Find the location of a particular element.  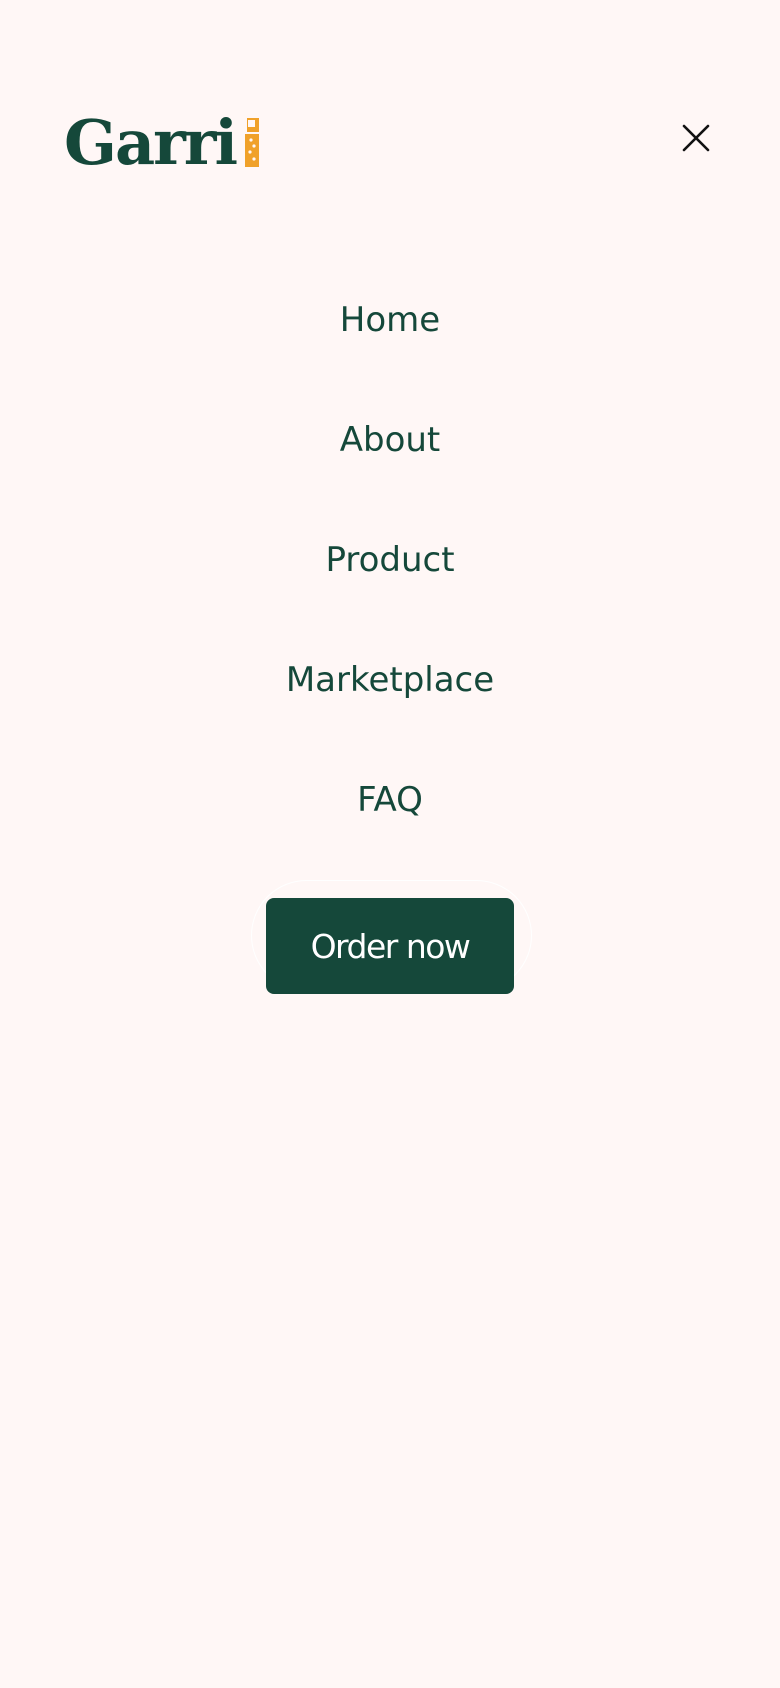

close-menu-button is located at coordinates (696, 138).